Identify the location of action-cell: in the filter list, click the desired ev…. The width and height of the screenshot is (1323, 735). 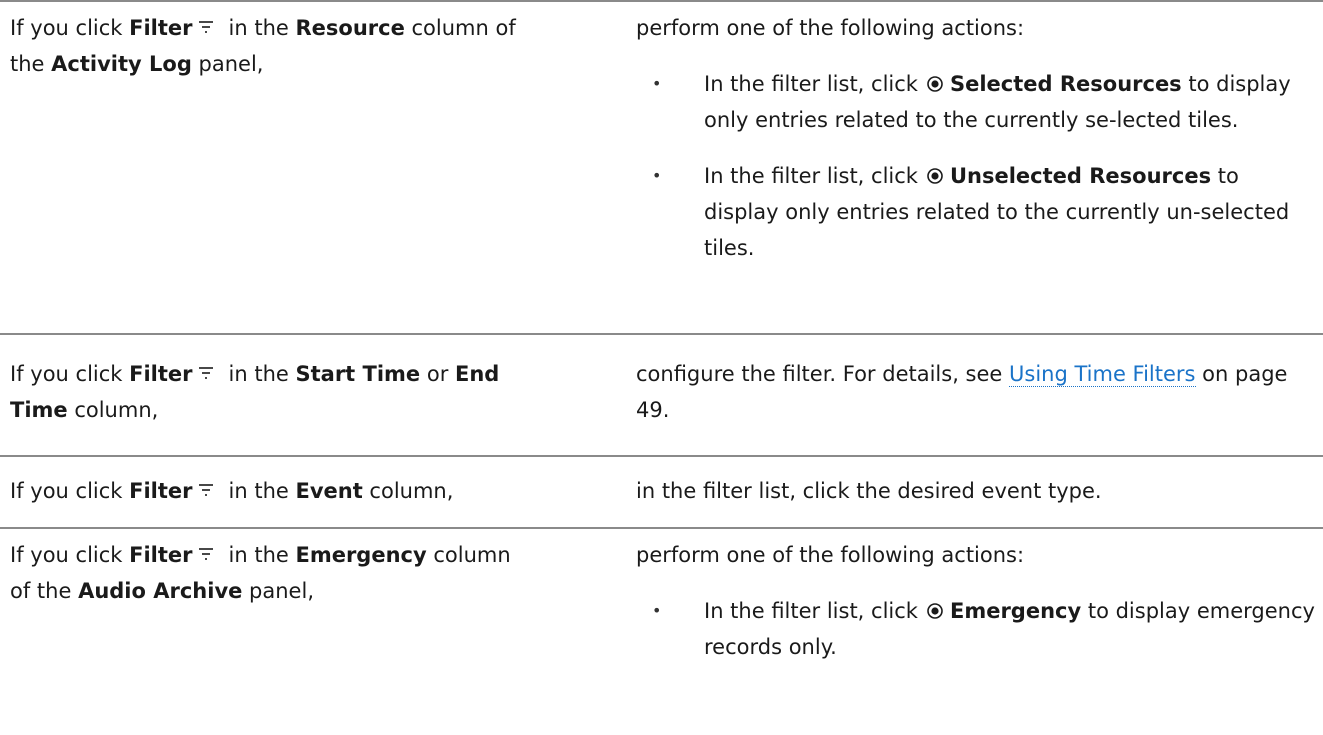
(869, 491).